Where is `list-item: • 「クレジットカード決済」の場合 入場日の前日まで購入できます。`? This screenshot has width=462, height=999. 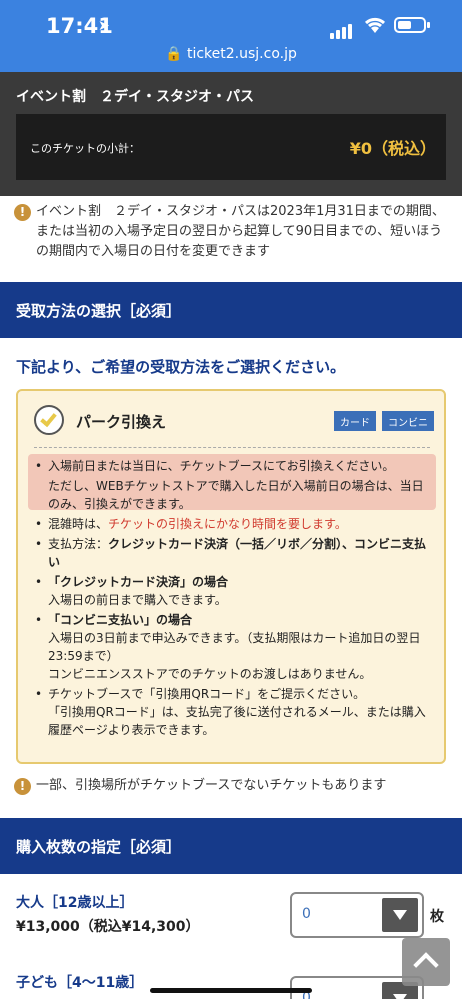
list-item: • 「クレジットカード決済」の場合 入場日の前日まで購入できます。 is located at coordinates (132, 591).